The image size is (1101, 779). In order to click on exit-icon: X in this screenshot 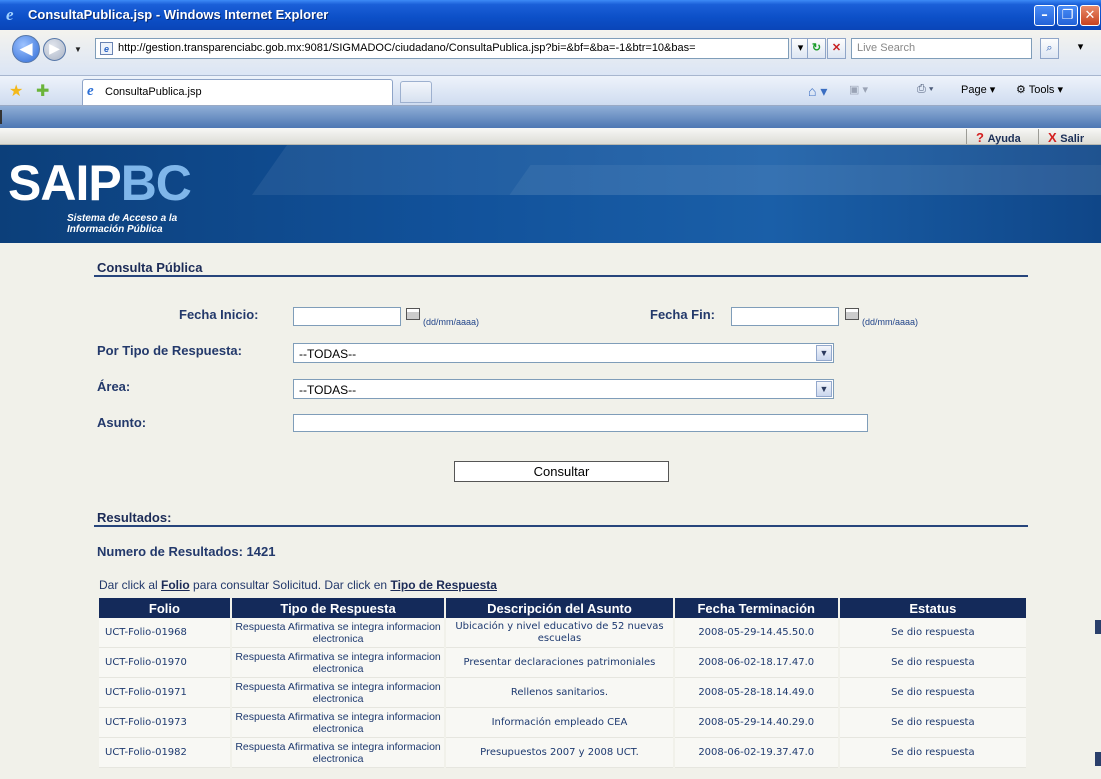, I will do `click(1054, 137)`.